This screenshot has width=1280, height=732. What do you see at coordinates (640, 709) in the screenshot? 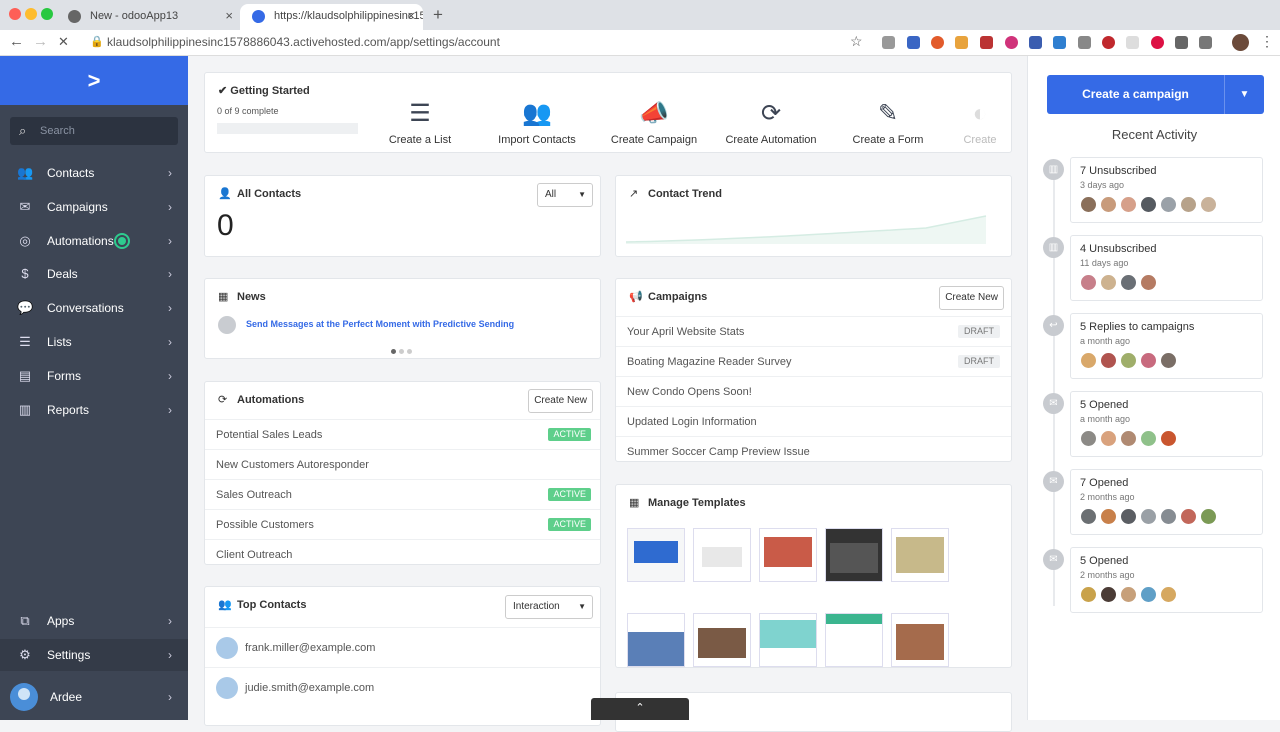
I see `chevron-up-icon: ⌃` at bounding box center [640, 709].